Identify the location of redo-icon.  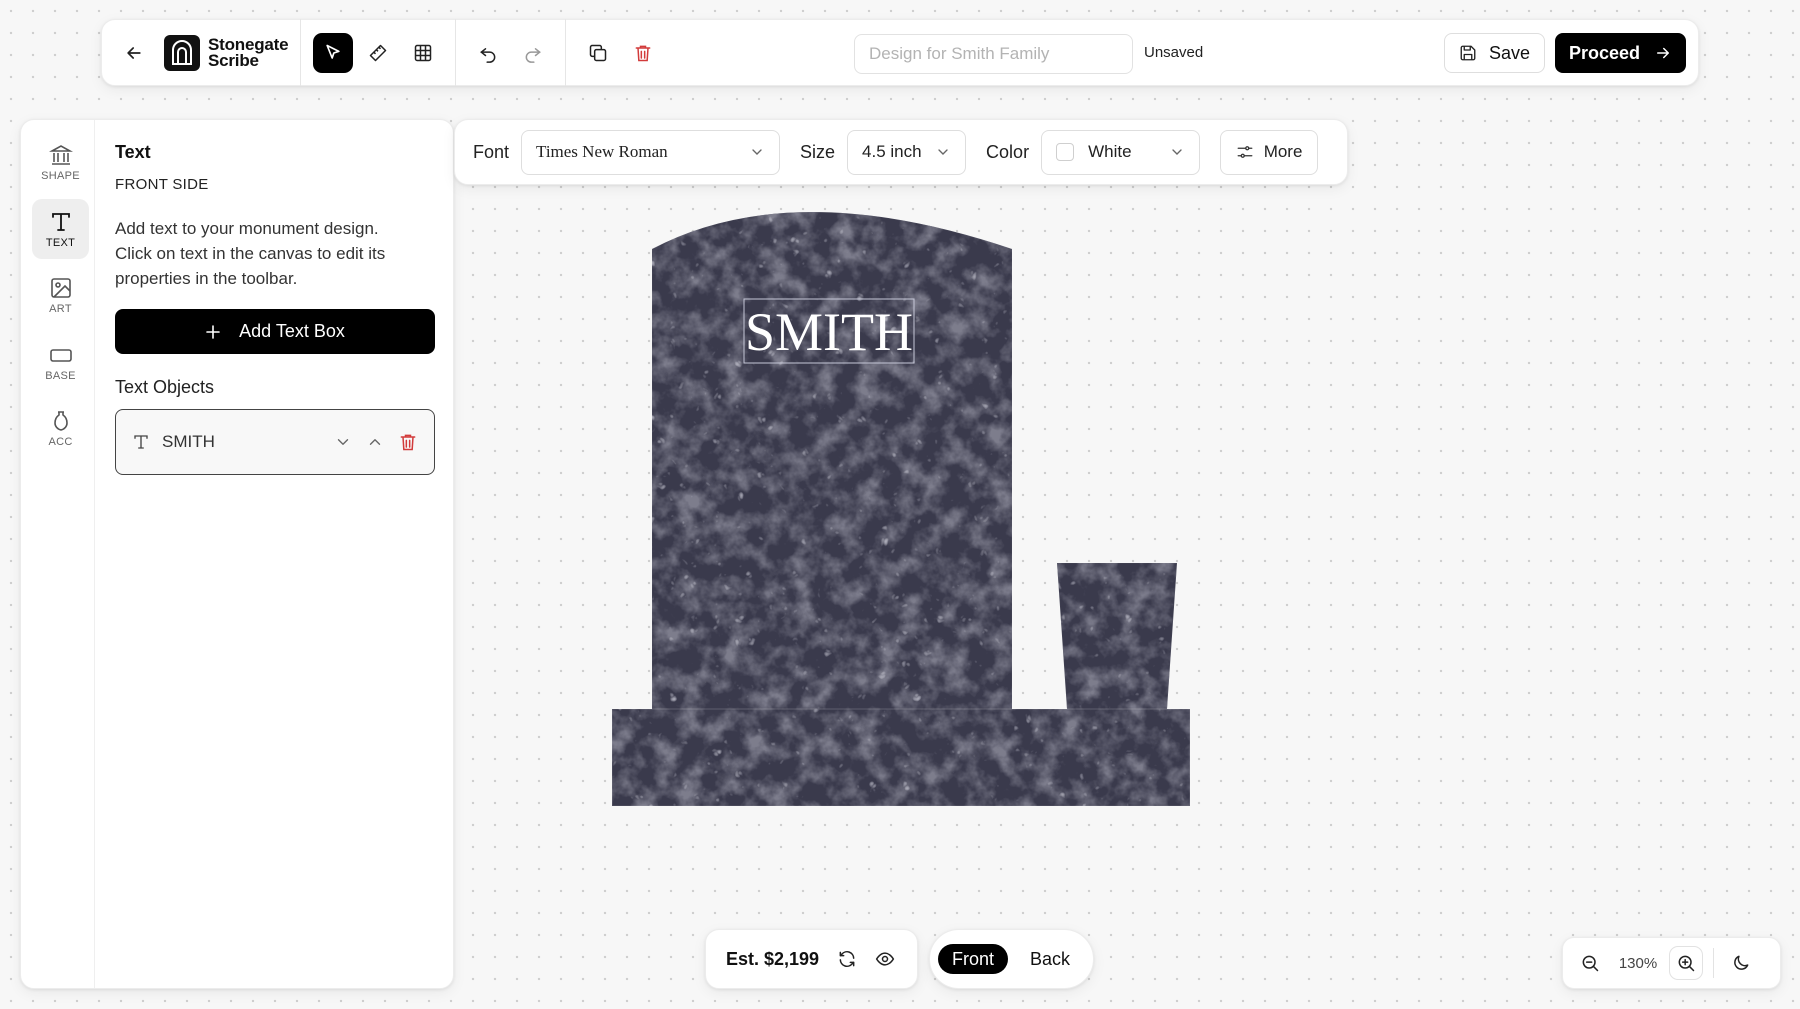
(534, 55).